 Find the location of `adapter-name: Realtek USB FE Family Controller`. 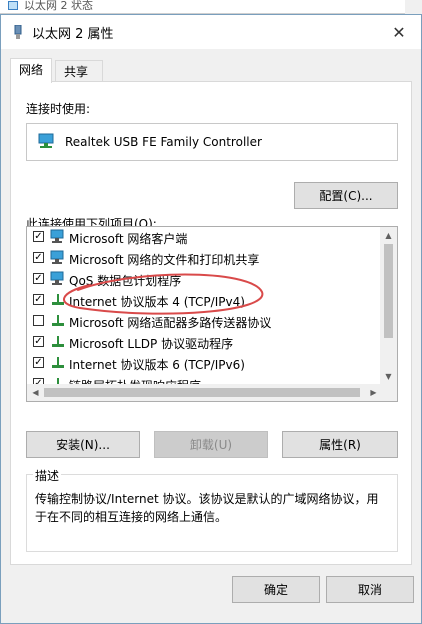

adapter-name: Realtek USB FE Family Controller is located at coordinates (163, 142).